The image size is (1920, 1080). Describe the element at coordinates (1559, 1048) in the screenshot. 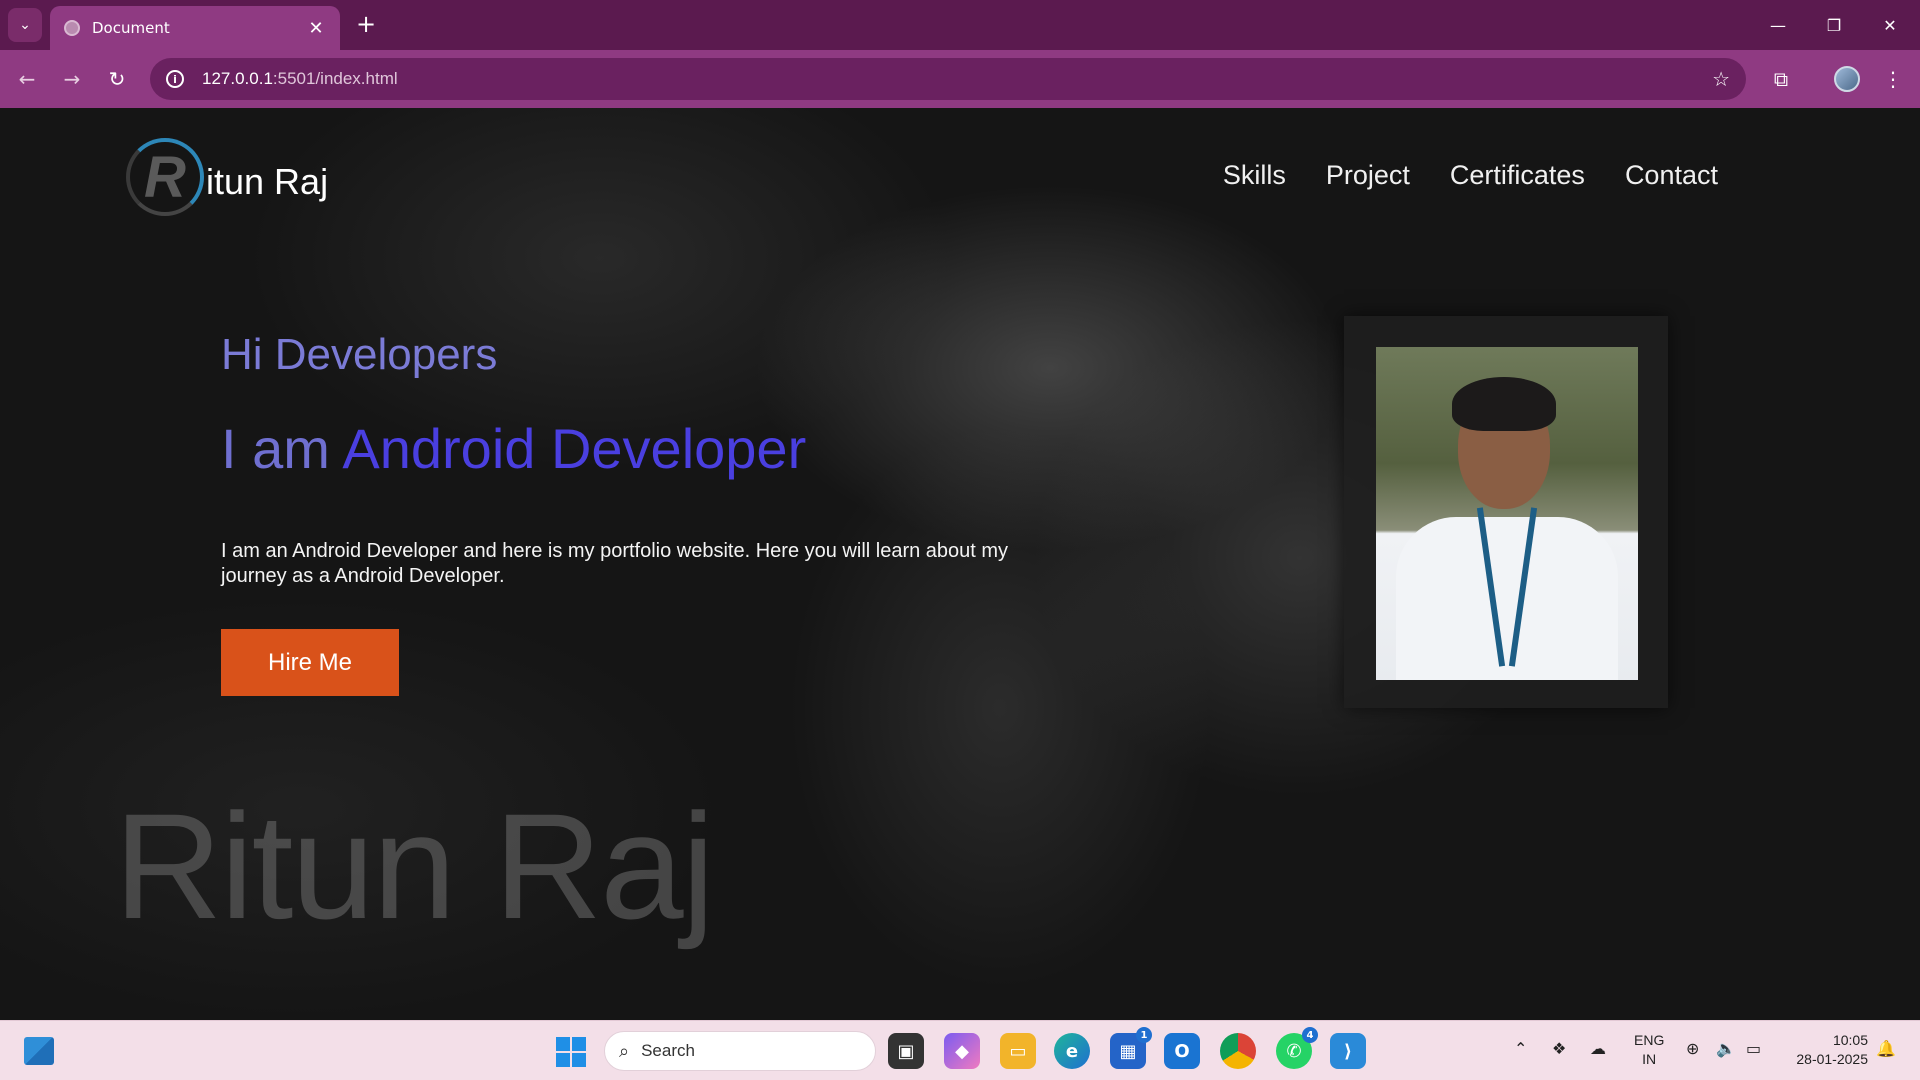

I see `dropbox-icon: ❖` at that location.